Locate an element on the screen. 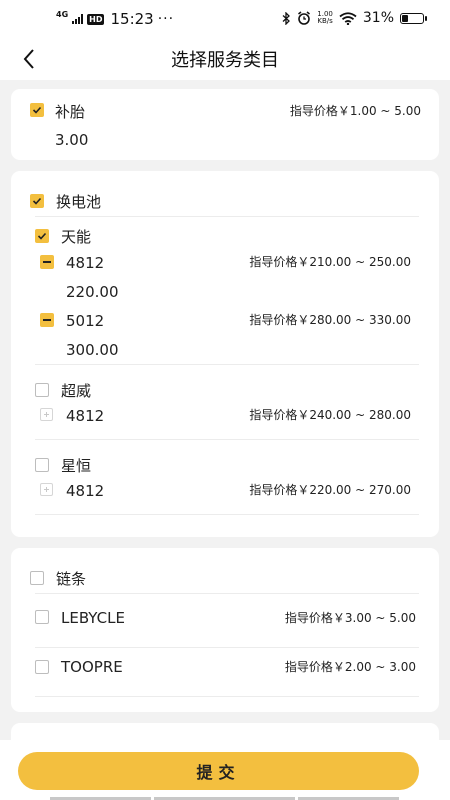 The height and width of the screenshot is (800, 450). guide-price: 指导价格￥3.00 ~ 5.00 is located at coordinates (350, 618).